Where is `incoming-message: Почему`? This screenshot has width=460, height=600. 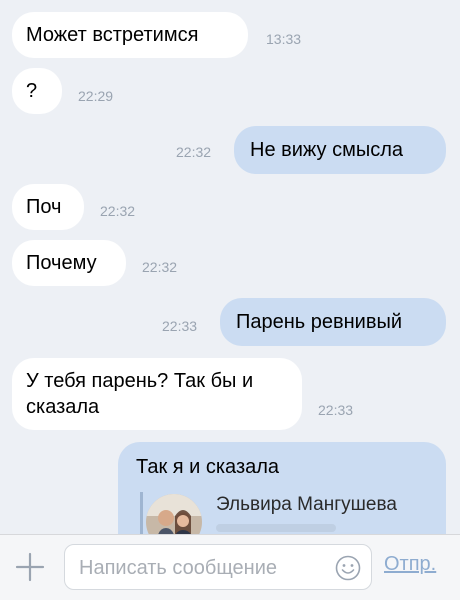
incoming-message: Почему is located at coordinates (69, 263).